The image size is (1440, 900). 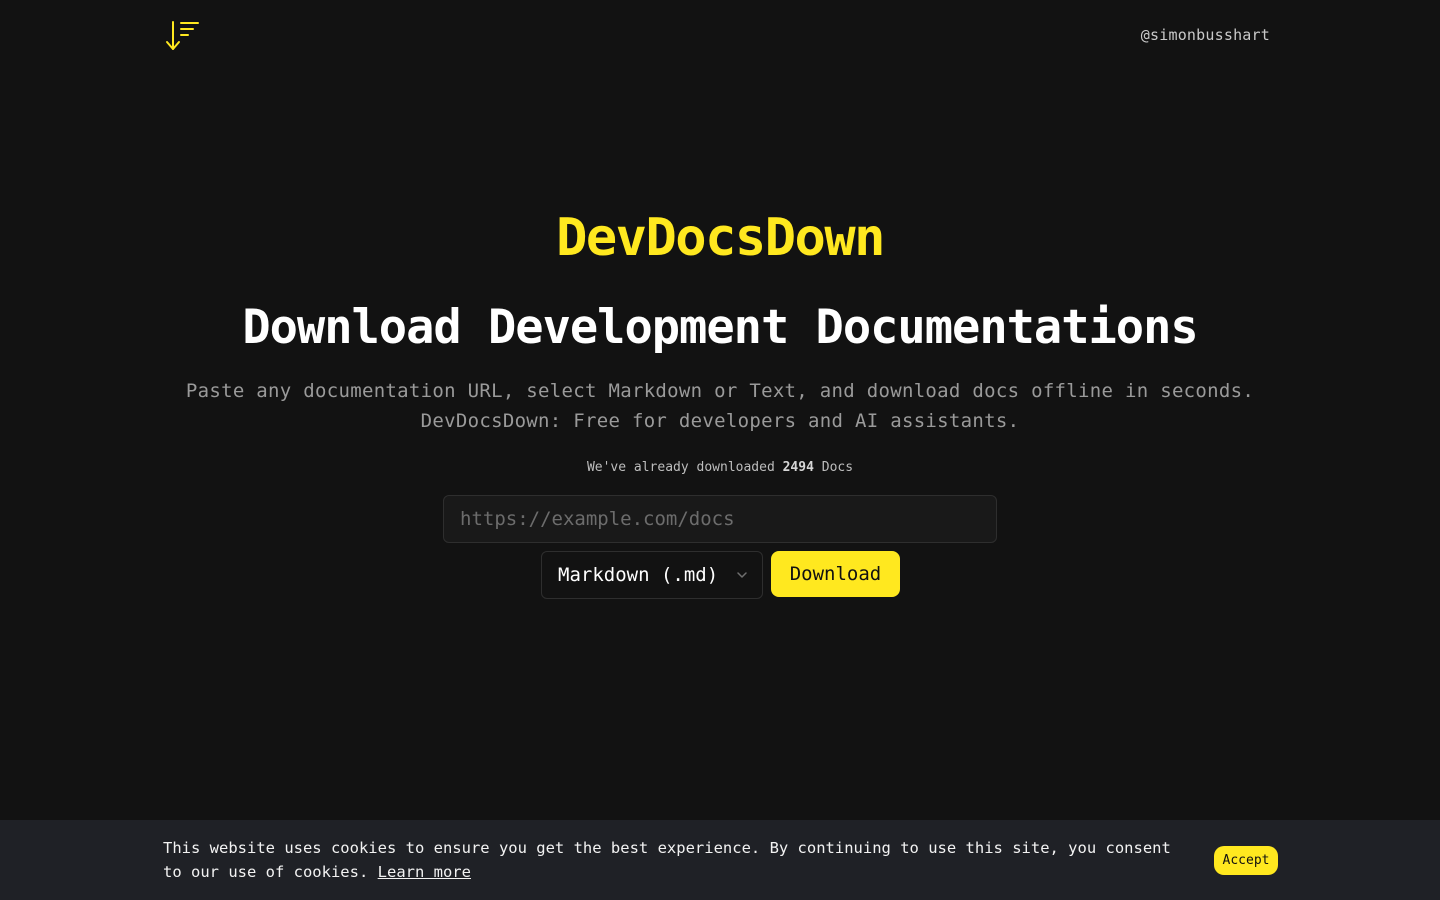 I want to click on counter-prefix: We've already downloaded, so click(x=680, y=467).